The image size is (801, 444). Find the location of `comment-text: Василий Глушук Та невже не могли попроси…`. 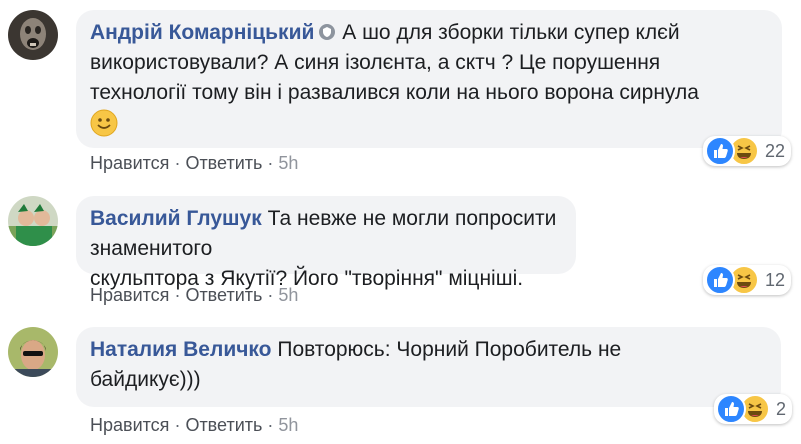

comment-text: Василий Глушук Та невже не могли попроси… is located at coordinates (326, 249).